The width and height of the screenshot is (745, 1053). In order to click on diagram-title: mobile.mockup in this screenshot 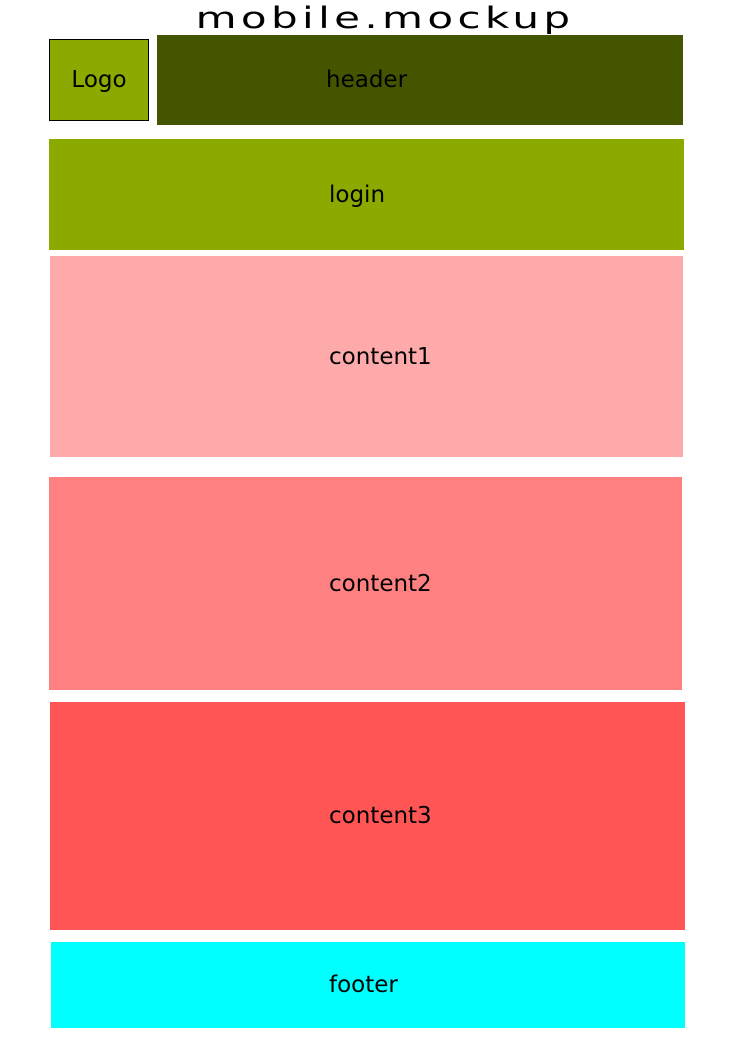, I will do `click(385, 18)`.